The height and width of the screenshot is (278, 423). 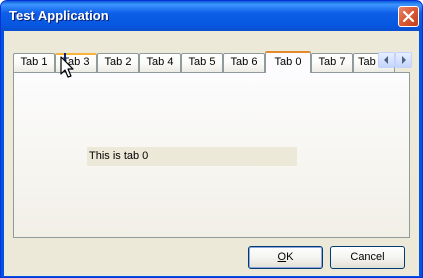 I want to click on tab-0: Tab 0, so click(x=288, y=62).